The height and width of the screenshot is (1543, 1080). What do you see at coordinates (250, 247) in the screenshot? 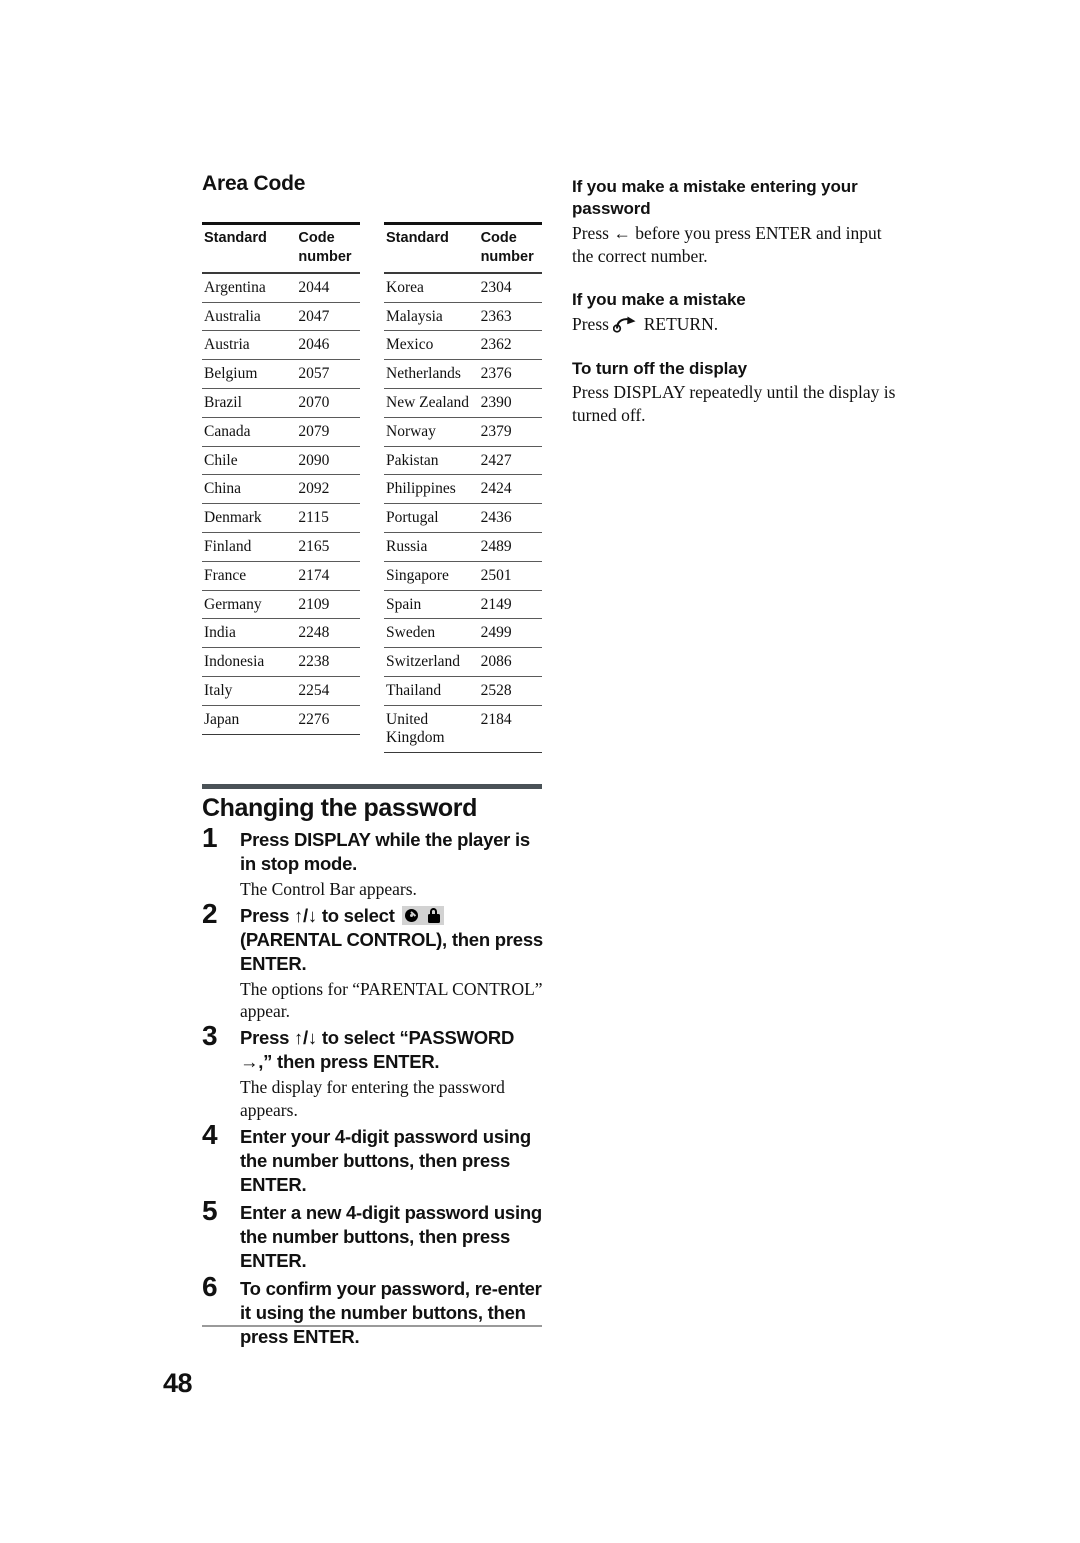
I see `column-header-standard: Standard` at bounding box center [250, 247].